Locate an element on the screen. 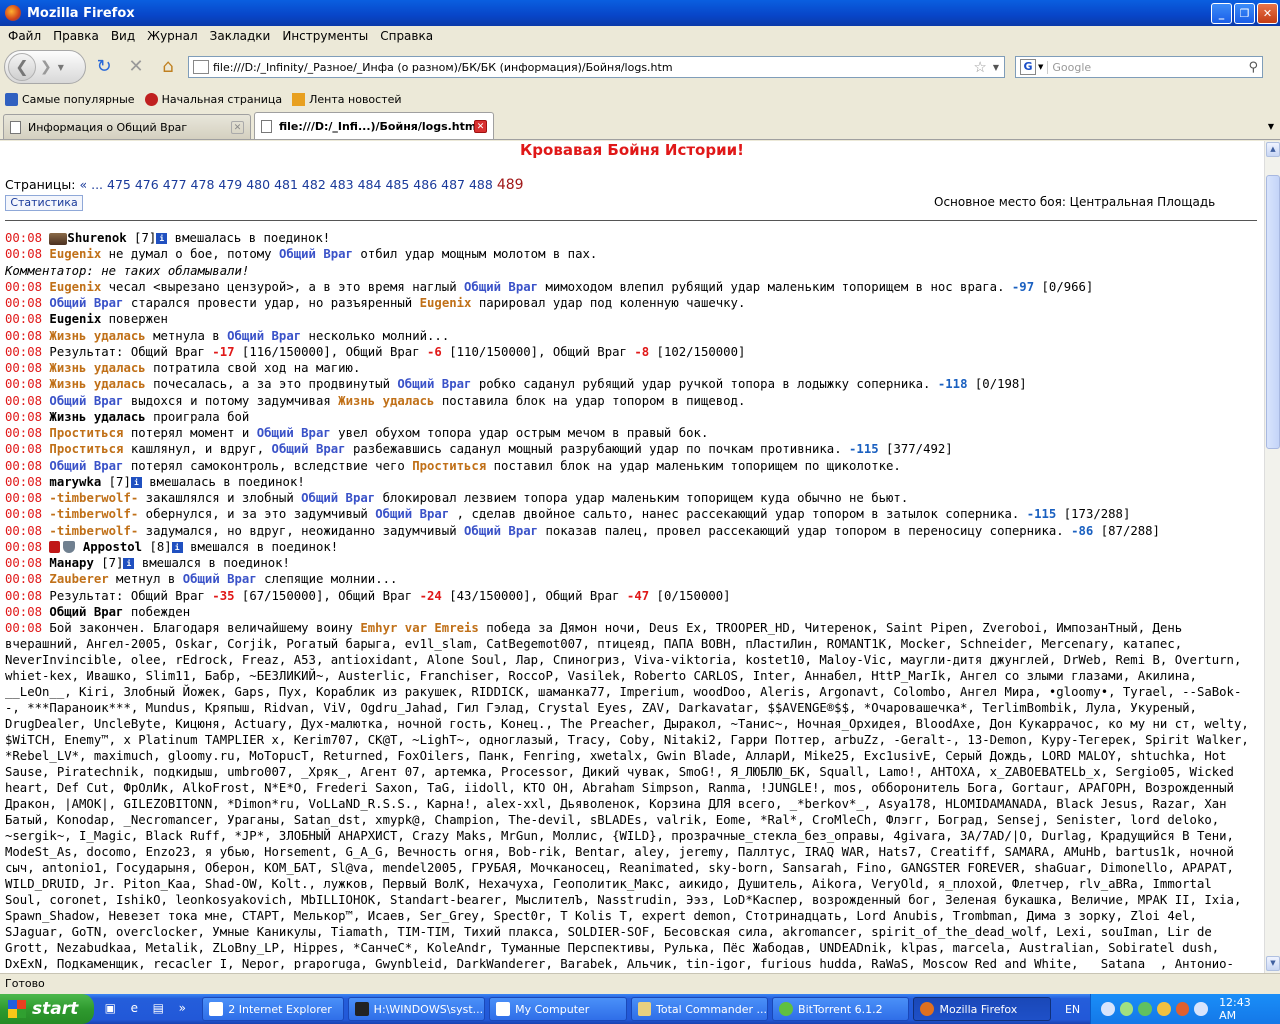 The image size is (1280, 1024). page-link: 486 is located at coordinates (423, 184).